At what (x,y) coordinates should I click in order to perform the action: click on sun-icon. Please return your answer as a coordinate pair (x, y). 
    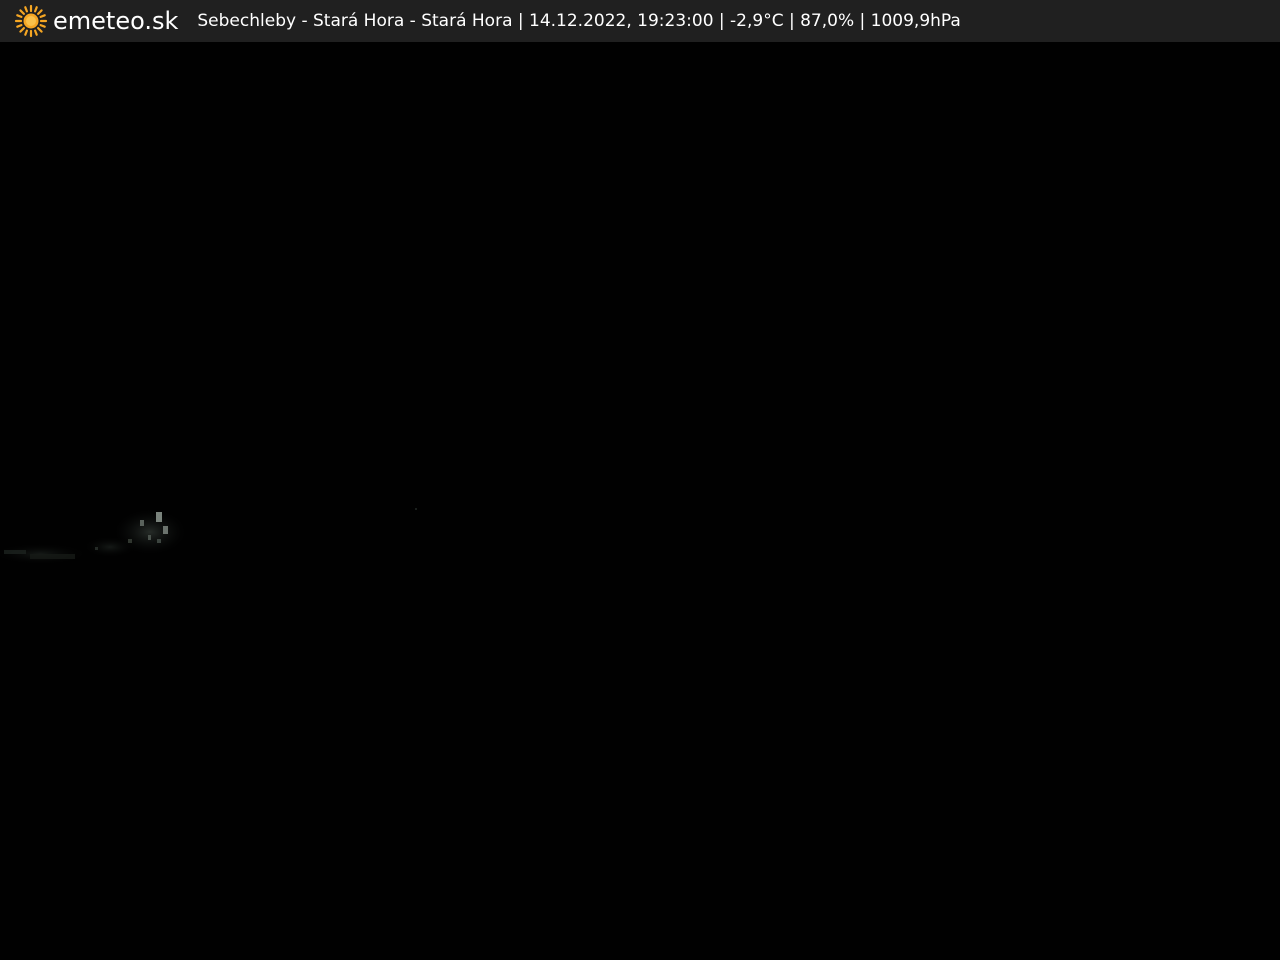
    Looking at the image, I should click on (31, 21).